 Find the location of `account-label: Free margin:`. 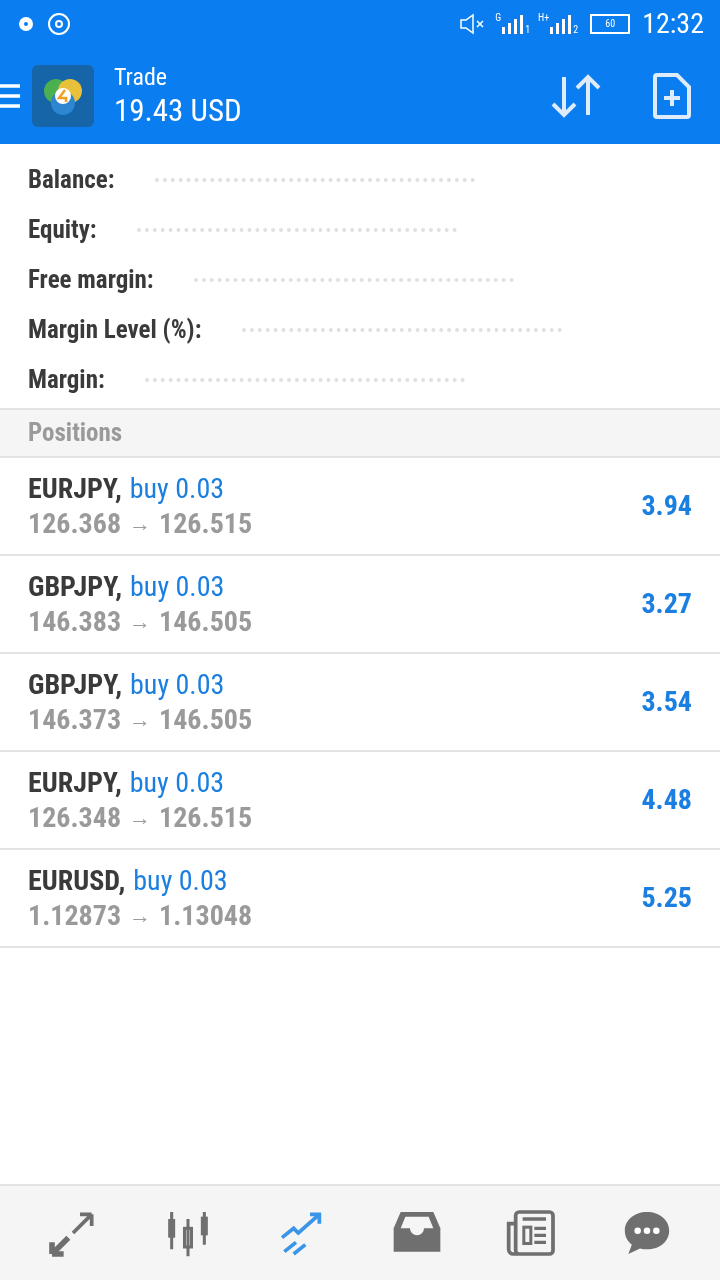

account-label: Free margin: is located at coordinates (91, 280).